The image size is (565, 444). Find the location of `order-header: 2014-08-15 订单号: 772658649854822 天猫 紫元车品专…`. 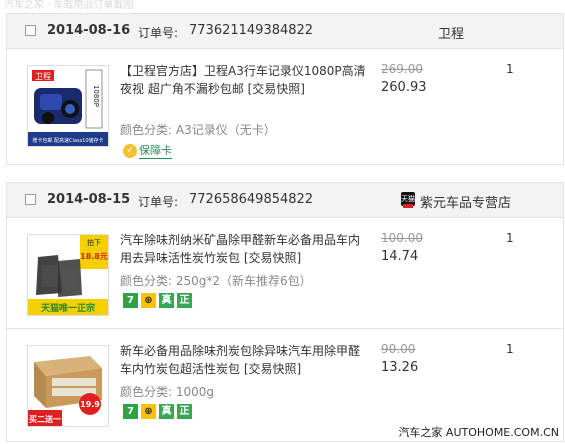

order-header: 2014-08-15 订单号: 772658649854822 天猫 紫元车品专… is located at coordinates (285, 200).